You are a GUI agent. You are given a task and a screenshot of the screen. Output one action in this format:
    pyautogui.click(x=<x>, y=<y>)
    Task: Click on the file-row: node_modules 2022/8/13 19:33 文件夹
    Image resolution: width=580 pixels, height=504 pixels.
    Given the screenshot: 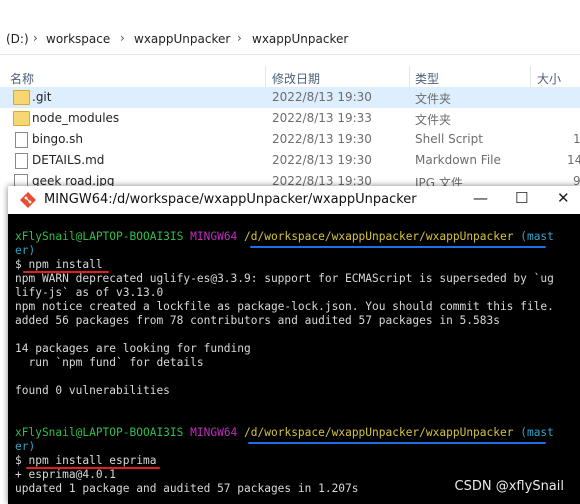 What is the action you would take?
    pyautogui.click(x=290, y=118)
    